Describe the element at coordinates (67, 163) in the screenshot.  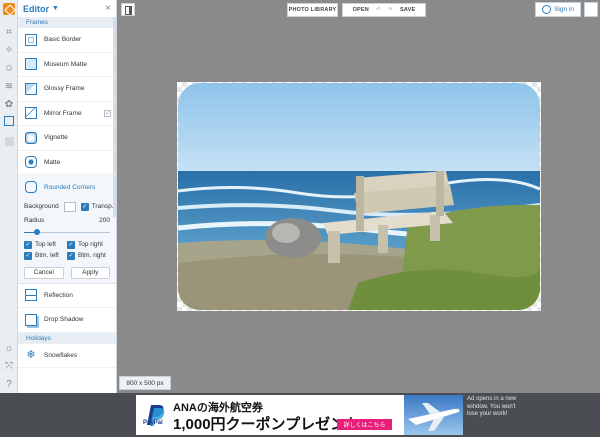
I see `frame-matte: Matte` at that location.